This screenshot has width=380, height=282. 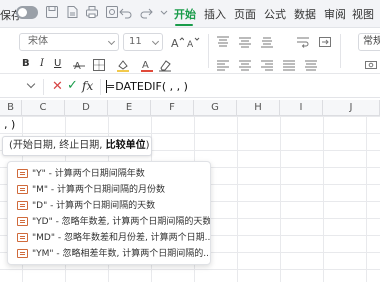 What do you see at coordinates (245, 14) in the screenshot?
I see `tab-page: 页面` at bounding box center [245, 14].